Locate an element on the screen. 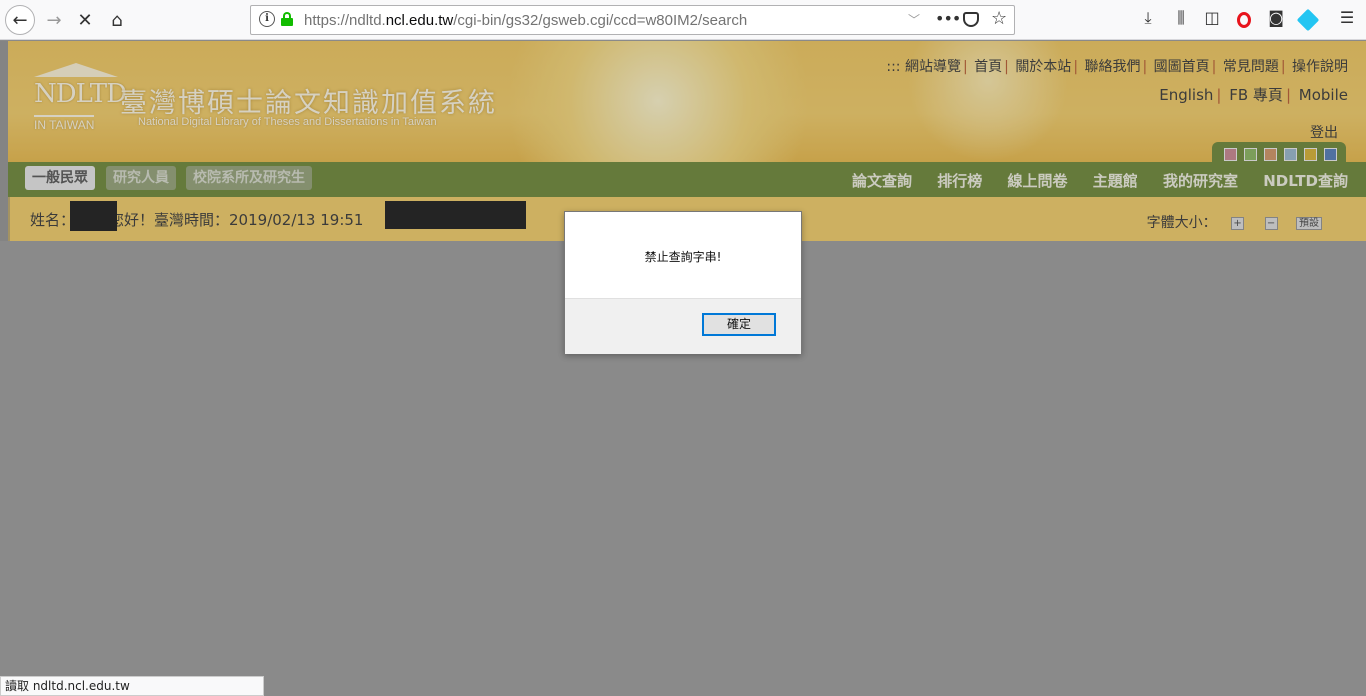 The width and height of the screenshot is (1366, 696). nav-ndltd-search: NDLTD查詢 is located at coordinates (1305, 181).